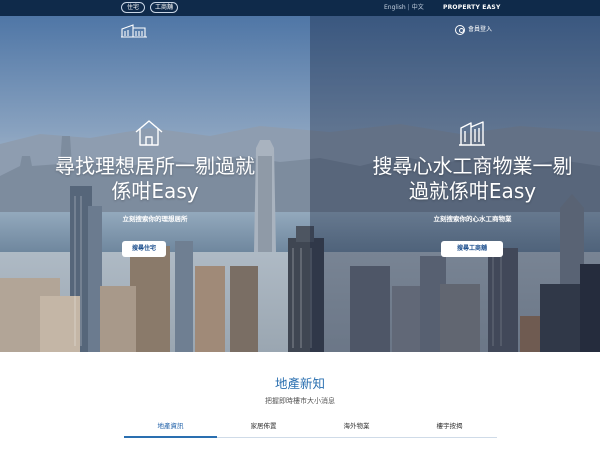 The width and height of the screenshot is (600, 450). I want to click on news-section-subtitle: 把握即時樓市大小消息, so click(300, 401).